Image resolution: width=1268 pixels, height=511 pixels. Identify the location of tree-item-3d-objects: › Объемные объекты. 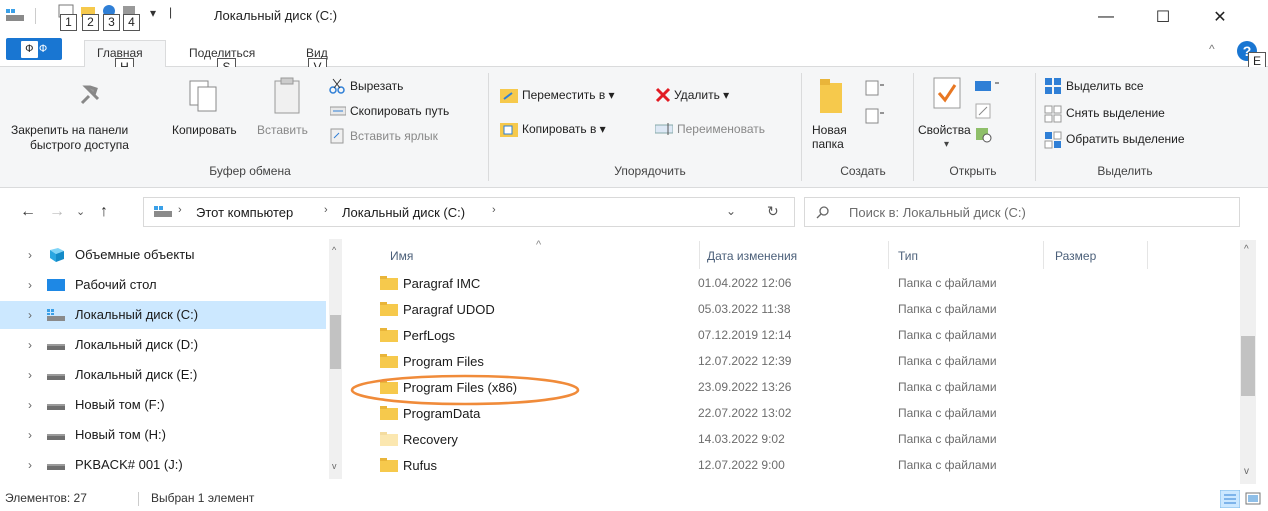
(163, 255).